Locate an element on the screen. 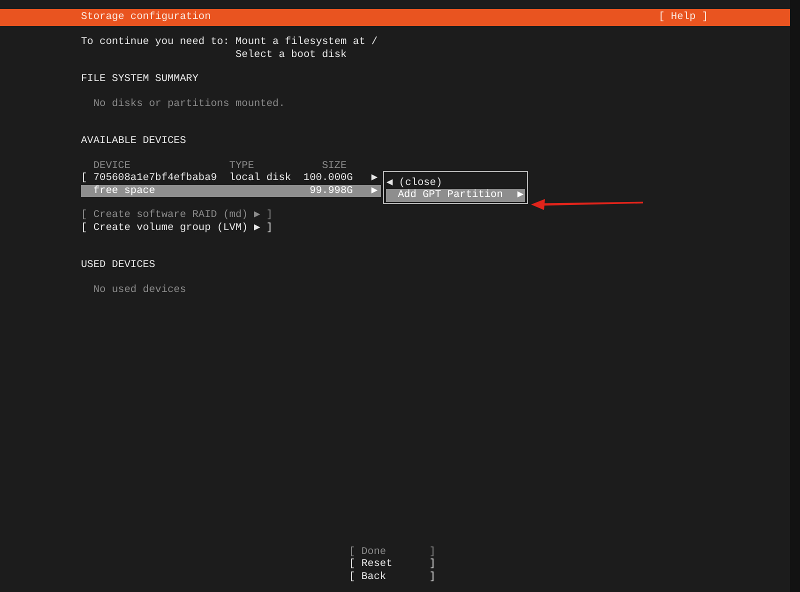 This screenshot has width=800, height=592. requirements-label: To continue you need to: is located at coordinates (155, 43).